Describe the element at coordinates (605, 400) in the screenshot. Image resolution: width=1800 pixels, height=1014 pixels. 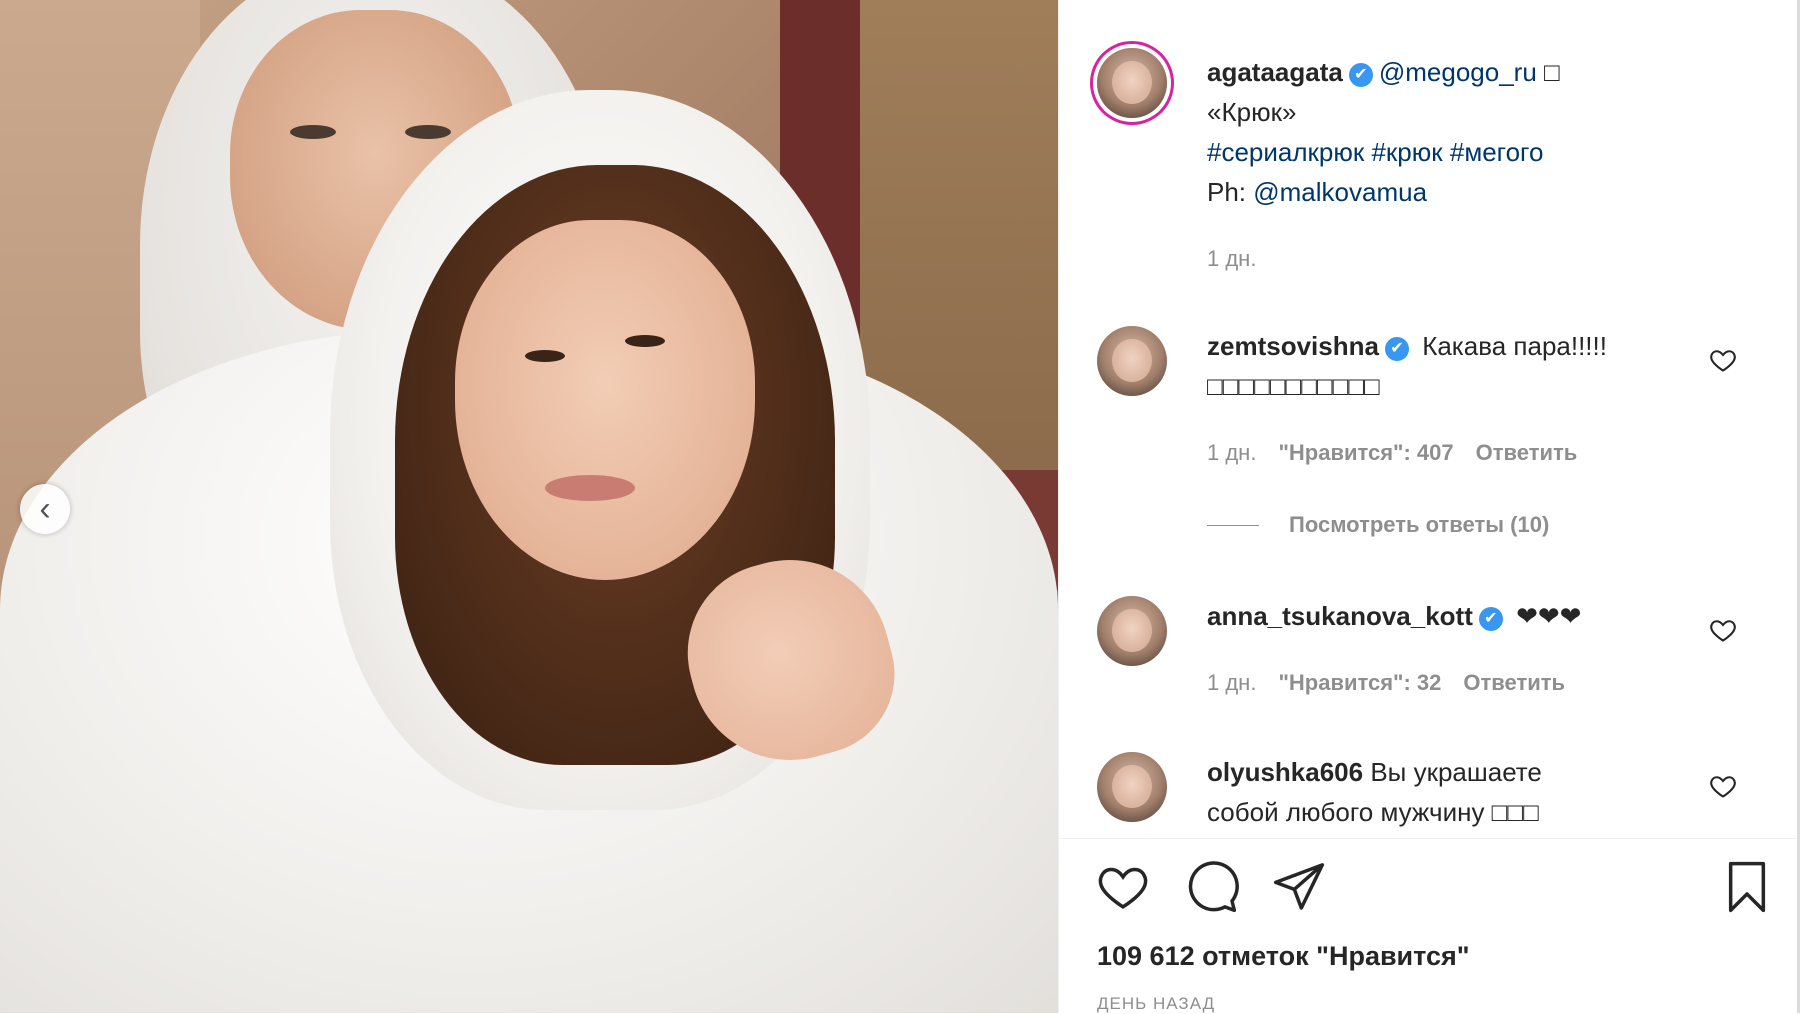
I see `photo-woman-face` at that location.